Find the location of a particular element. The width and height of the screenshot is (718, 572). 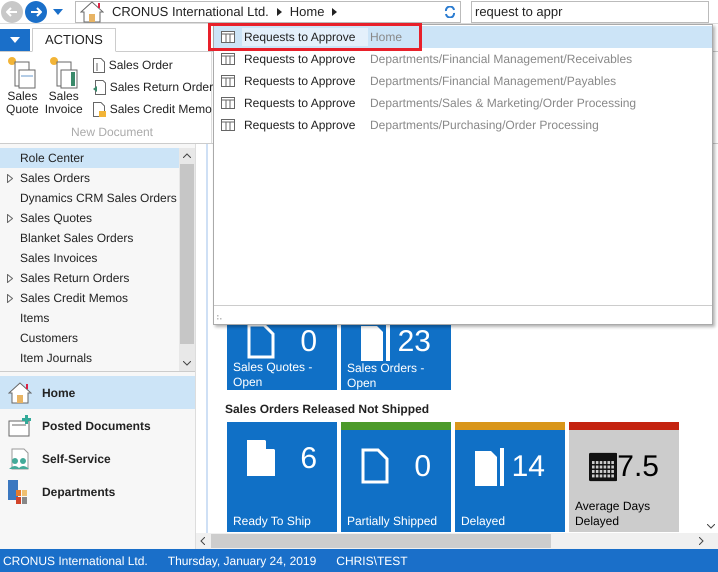

ribbon-button: Sales Credit Memo is located at coordinates (153, 109).